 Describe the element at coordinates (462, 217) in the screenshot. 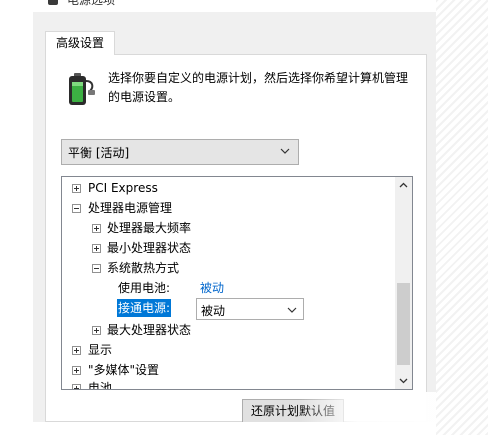

I see `background-hatch` at that location.